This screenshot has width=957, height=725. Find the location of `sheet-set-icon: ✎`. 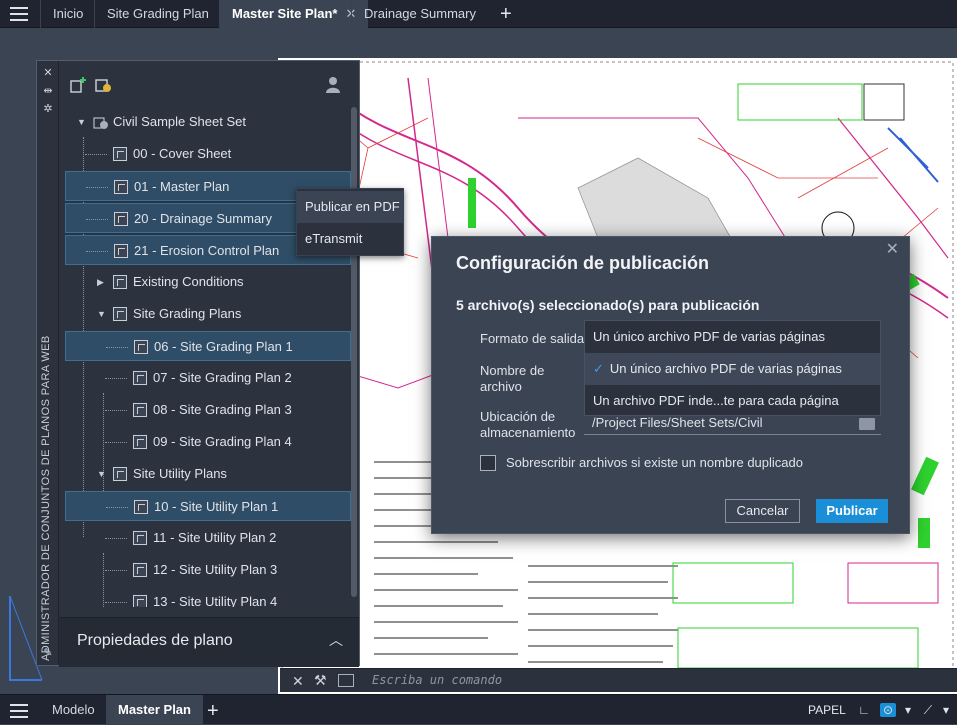

sheet-set-icon: ✎ is located at coordinates (48, 653).